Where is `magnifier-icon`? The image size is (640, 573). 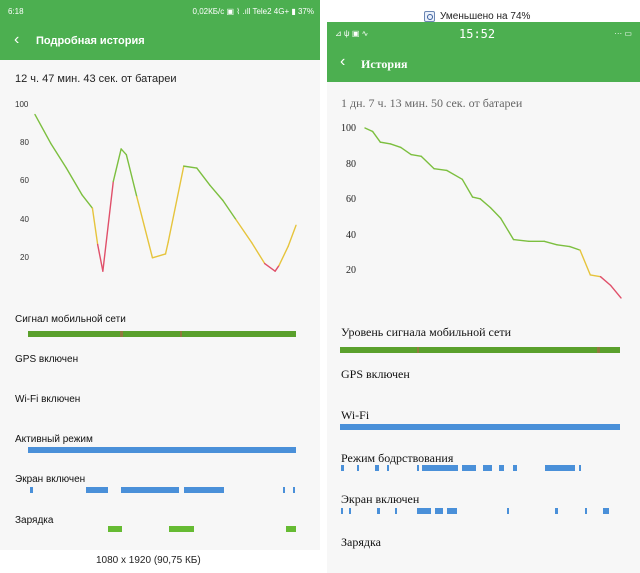 magnifier-icon is located at coordinates (429, 16).